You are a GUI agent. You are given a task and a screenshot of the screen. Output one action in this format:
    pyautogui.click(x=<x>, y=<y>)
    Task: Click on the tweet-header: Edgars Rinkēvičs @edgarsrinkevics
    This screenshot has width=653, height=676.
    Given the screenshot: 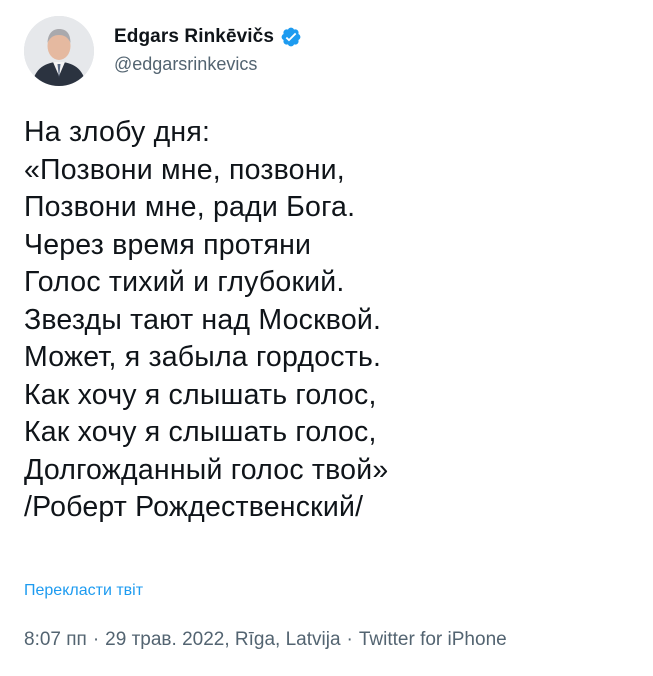 What is the action you would take?
    pyautogui.click(x=324, y=51)
    